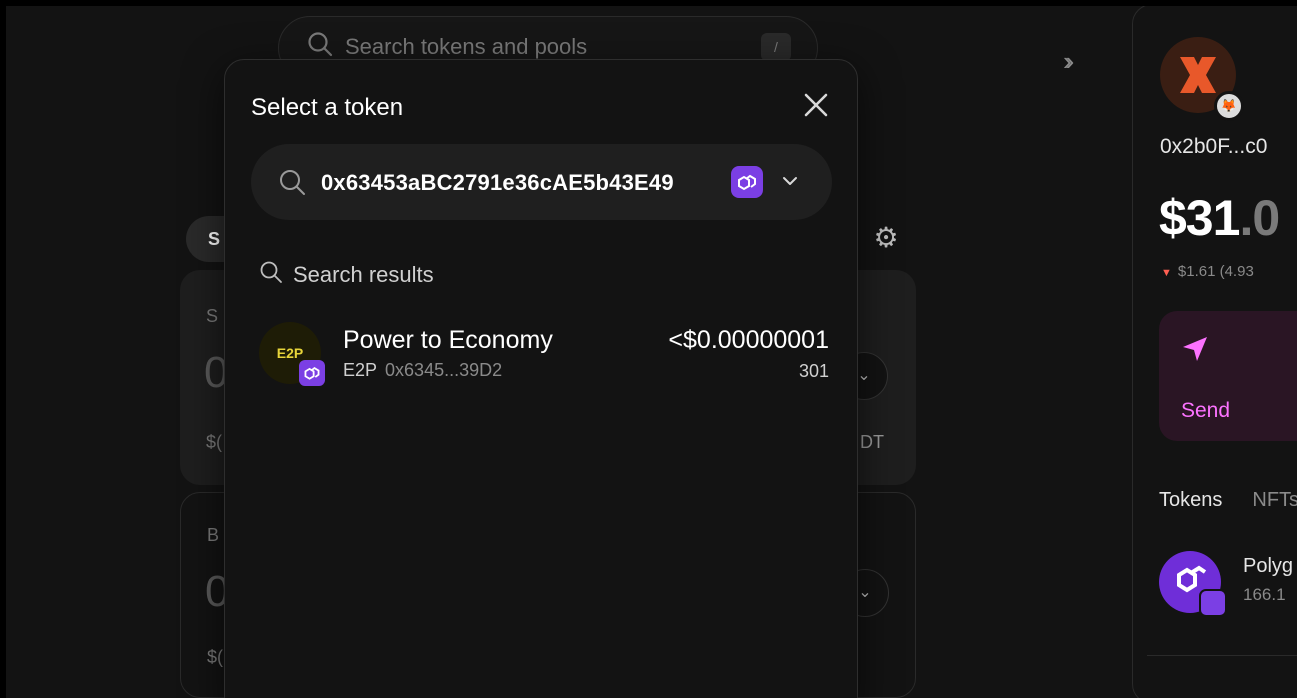 This screenshot has width=1297, height=698. I want to click on polygon-network-icon, so click(747, 182).